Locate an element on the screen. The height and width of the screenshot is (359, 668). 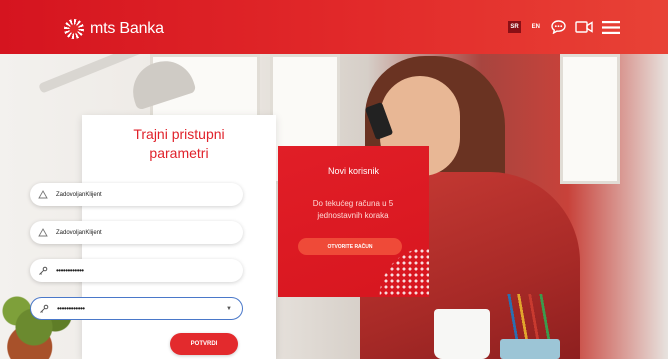
language-en: EN is located at coordinates (536, 27).